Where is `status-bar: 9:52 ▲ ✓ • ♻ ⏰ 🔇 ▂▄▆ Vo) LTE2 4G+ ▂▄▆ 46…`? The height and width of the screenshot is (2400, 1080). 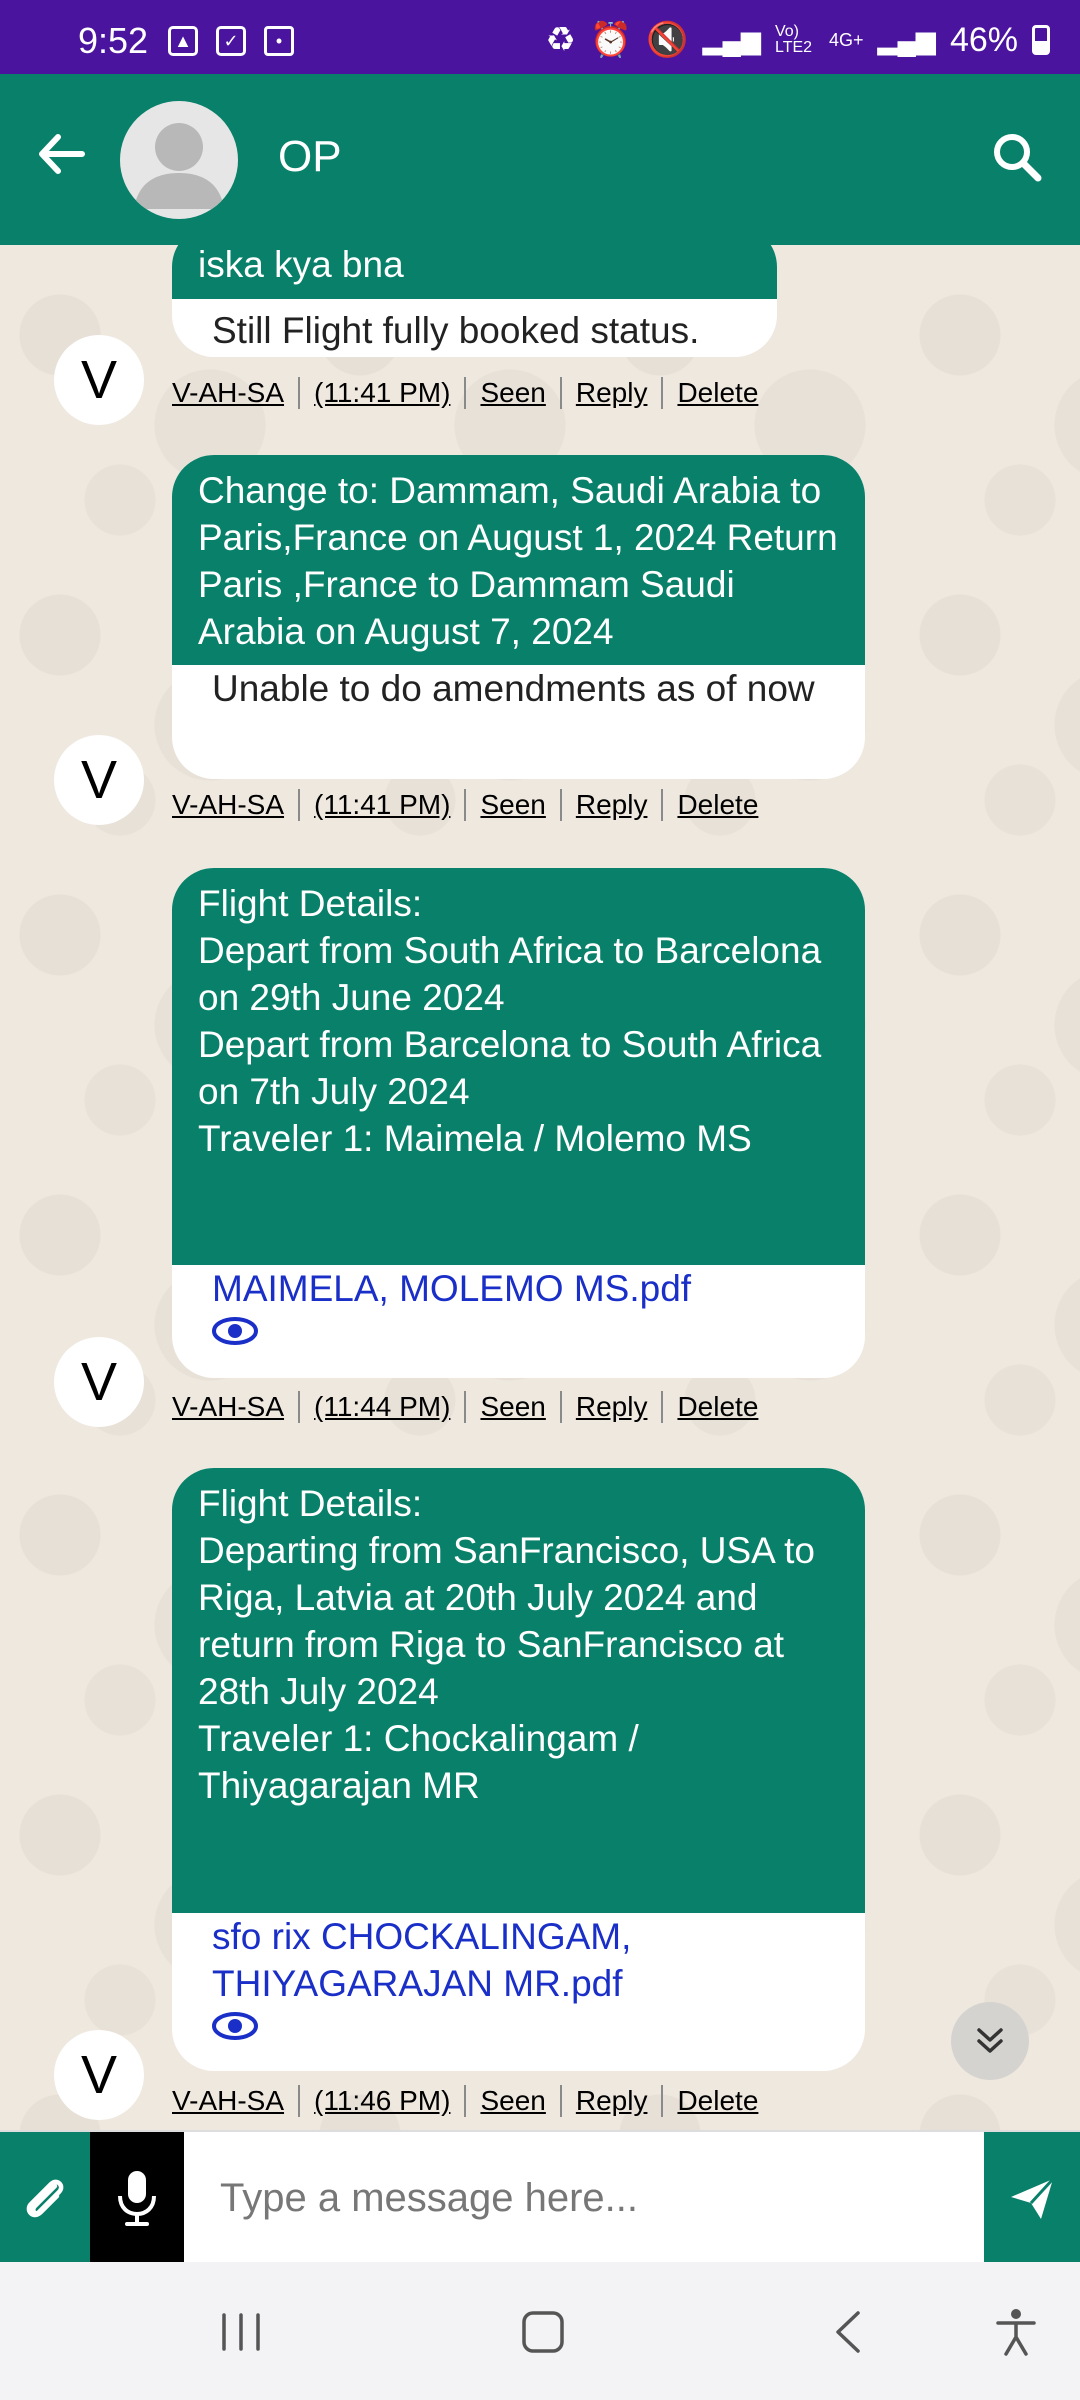
status-bar: 9:52 ▲ ✓ • ♻ ⏰ 🔇 ▂▄▆ Vo) LTE2 4G+ ▂▄▆ 46… is located at coordinates (540, 37).